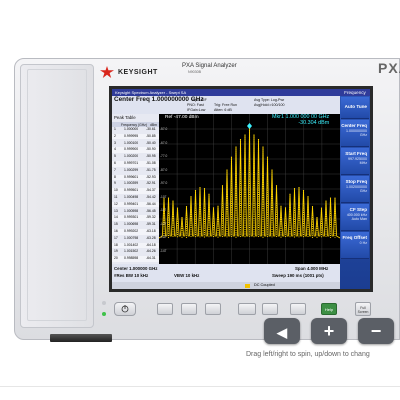  I want to click on y-axis-tick-label: -97.0, so click(164, 183).